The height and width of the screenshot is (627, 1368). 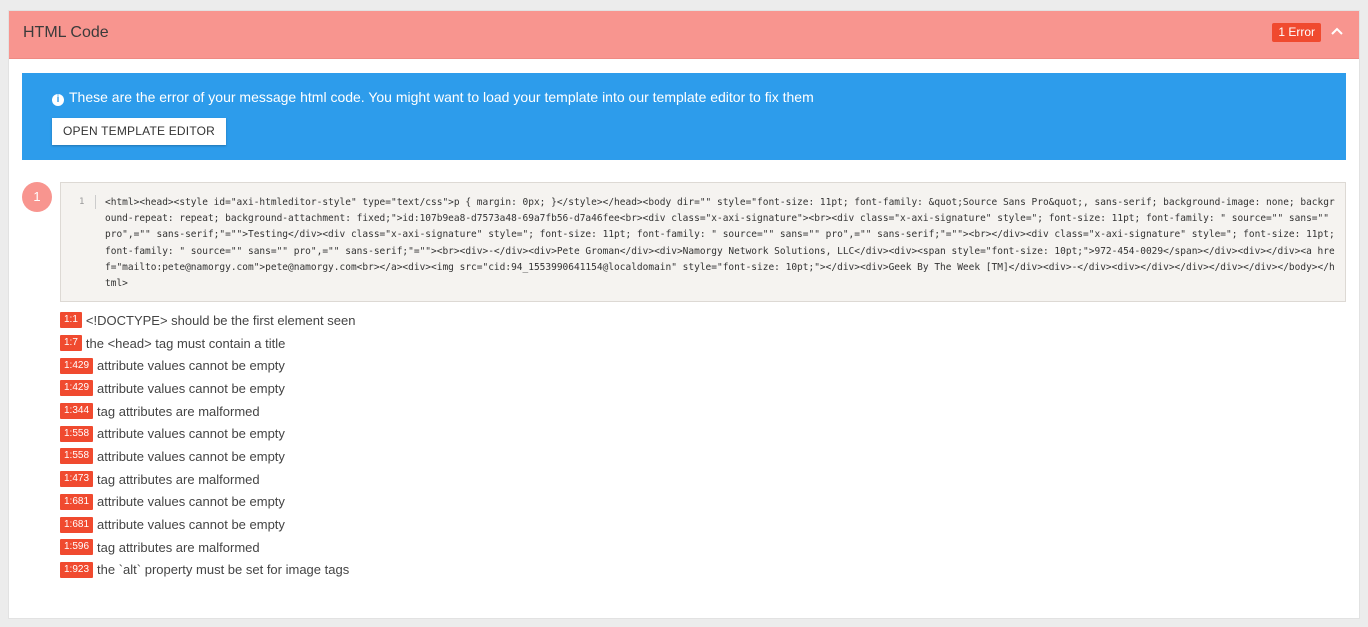 What do you see at coordinates (703, 343) in the screenshot?
I see `error-row: 1:7 the <head> tag must contain a title` at bounding box center [703, 343].